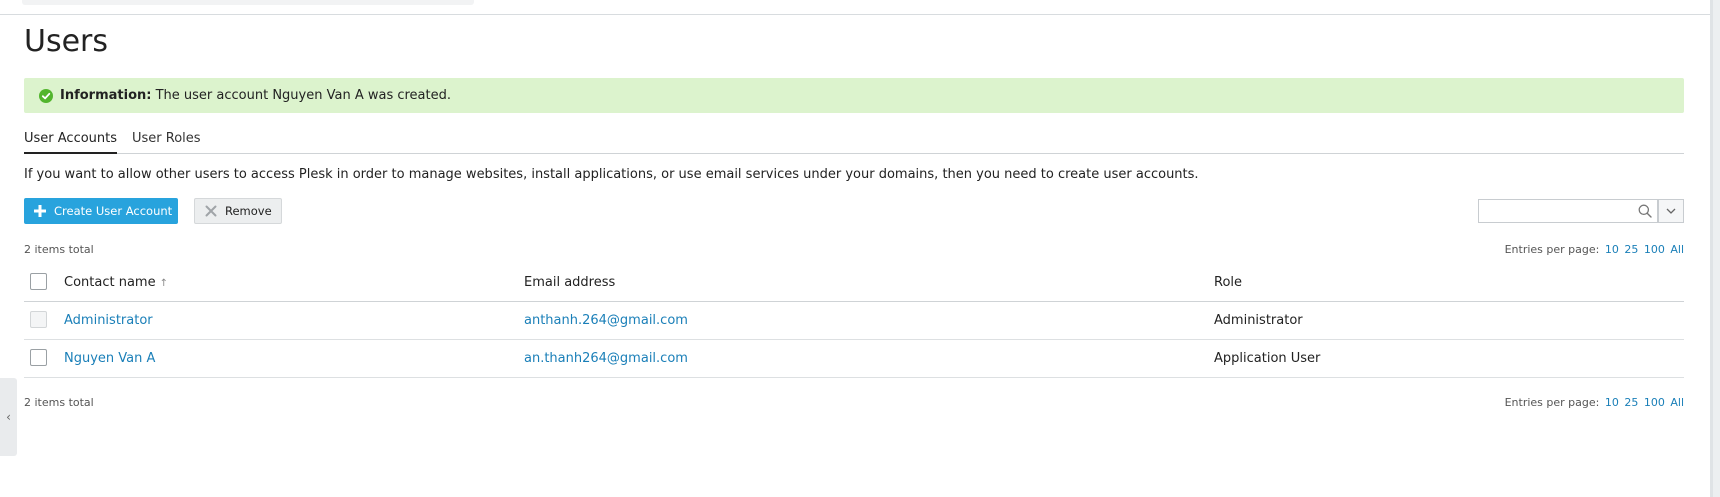 The height and width of the screenshot is (497, 1720). Describe the element at coordinates (166, 141) in the screenshot. I see `tab-user-roles: User Roles` at that location.